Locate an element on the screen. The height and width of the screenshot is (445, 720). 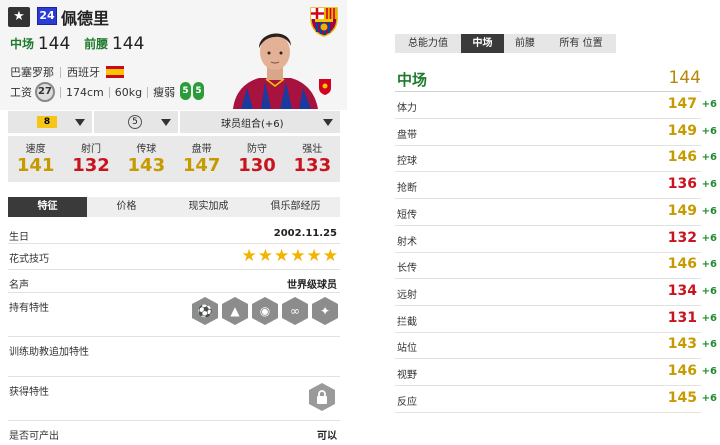
physical-info-line: 工资 27 174cm 60kg 瘦弱 is located at coordinates (92, 92).